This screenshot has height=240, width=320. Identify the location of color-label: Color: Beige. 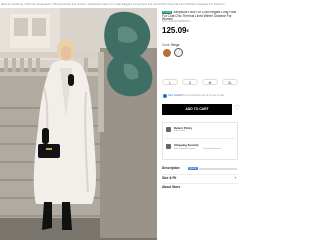
(171, 45).